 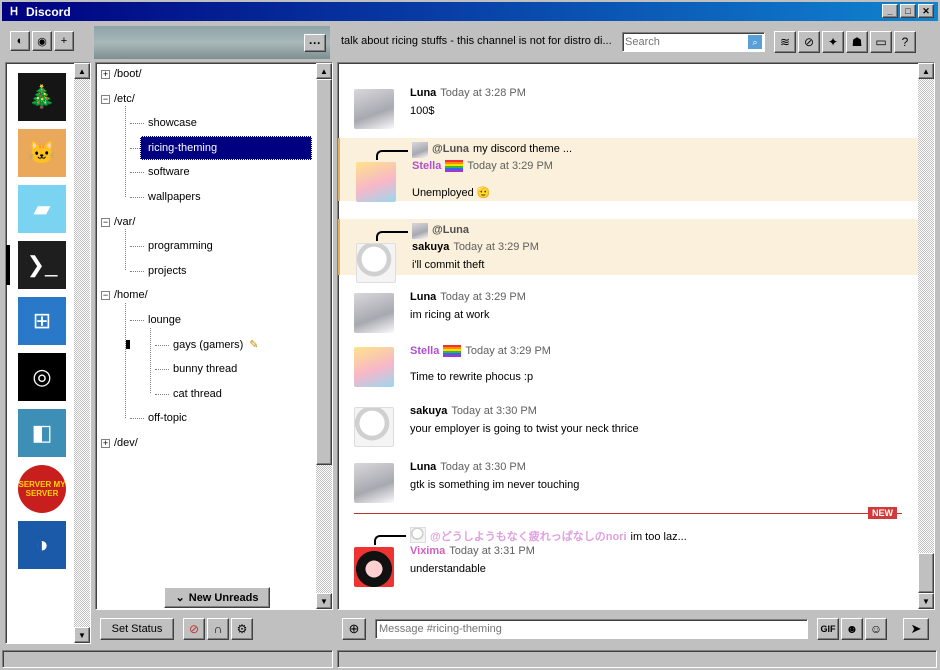 What do you see at coordinates (167, 271) in the screenshot?
I see `channel-projects: projects` at bounding box center [167, 271].